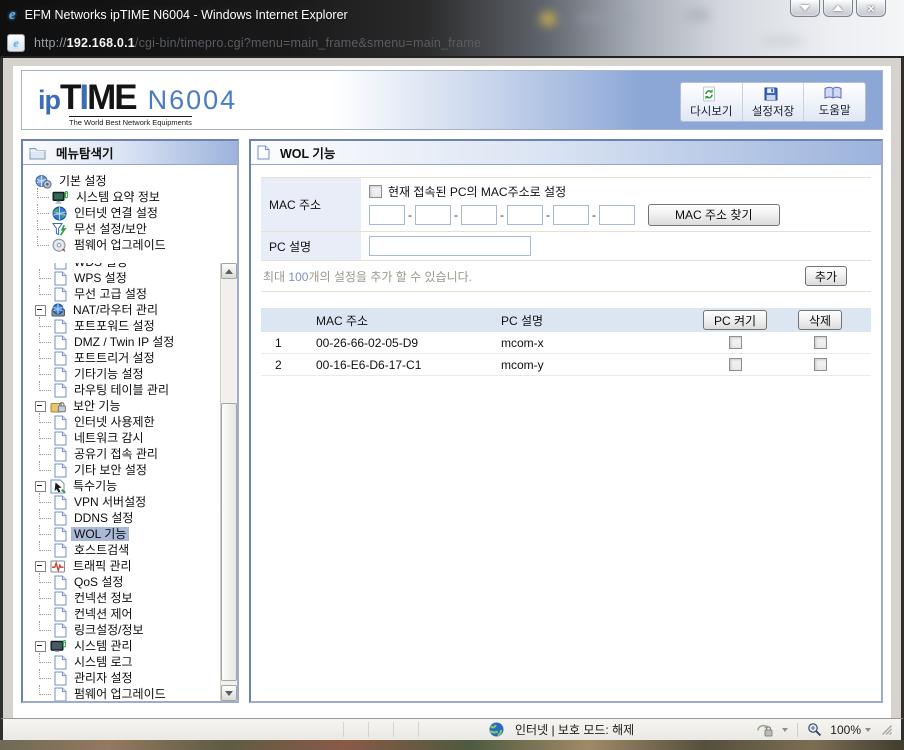 The width and height of the screenshot is (904, 750). What do you see at coordinates (369, 364) in the screenshot?
I see `row-mac-address: 00-16-E6-D6-17-C1` at bounding box center [369, 364].